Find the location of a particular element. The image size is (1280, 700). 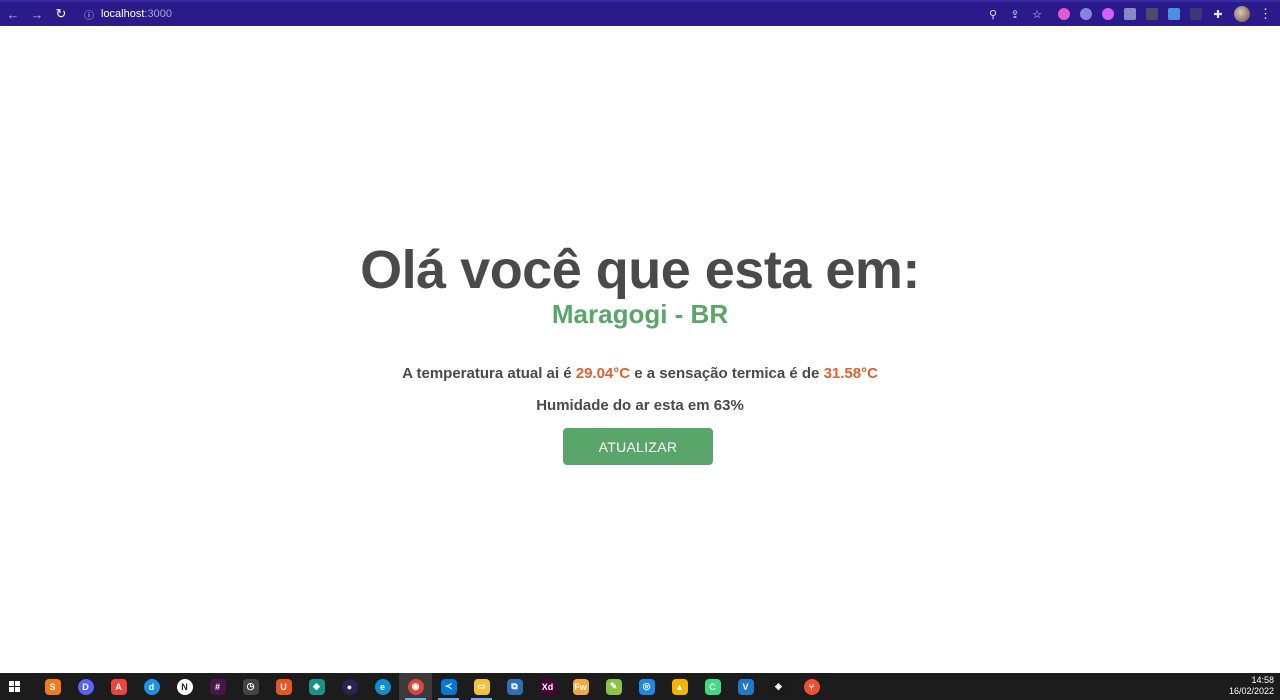

menu-icon: ⋮ is located at coordinates (1265, 14).